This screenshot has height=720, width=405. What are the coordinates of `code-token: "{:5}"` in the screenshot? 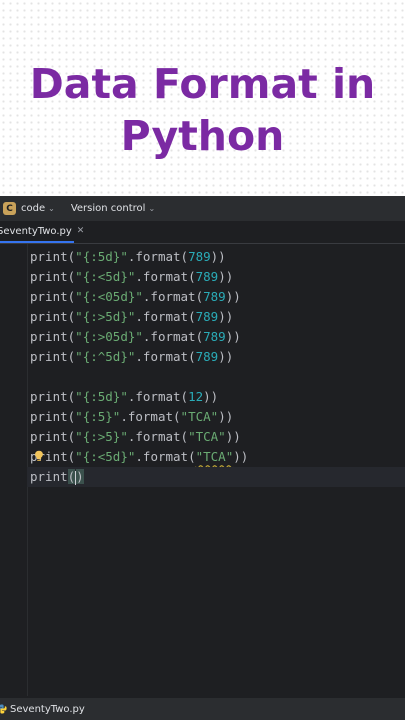 It's located at (98, 416).